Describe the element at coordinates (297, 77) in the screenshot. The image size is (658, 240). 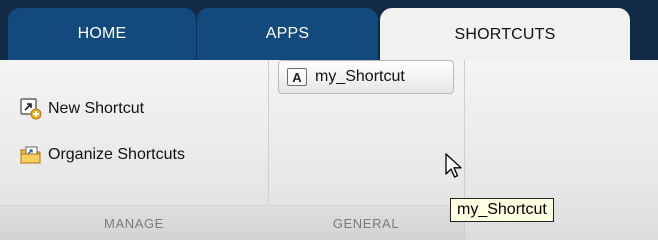
I see `letter-a-icon: A` at that location.